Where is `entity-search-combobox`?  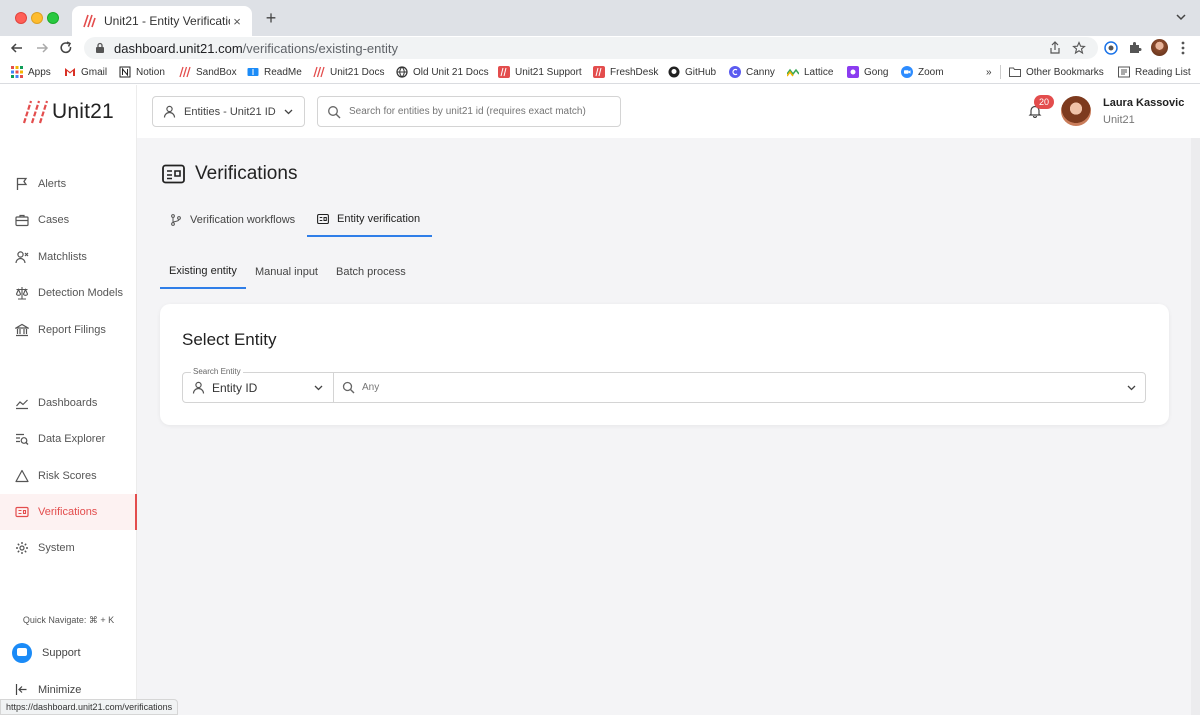 entity-search-combobox is located at coordinates (739, 387).